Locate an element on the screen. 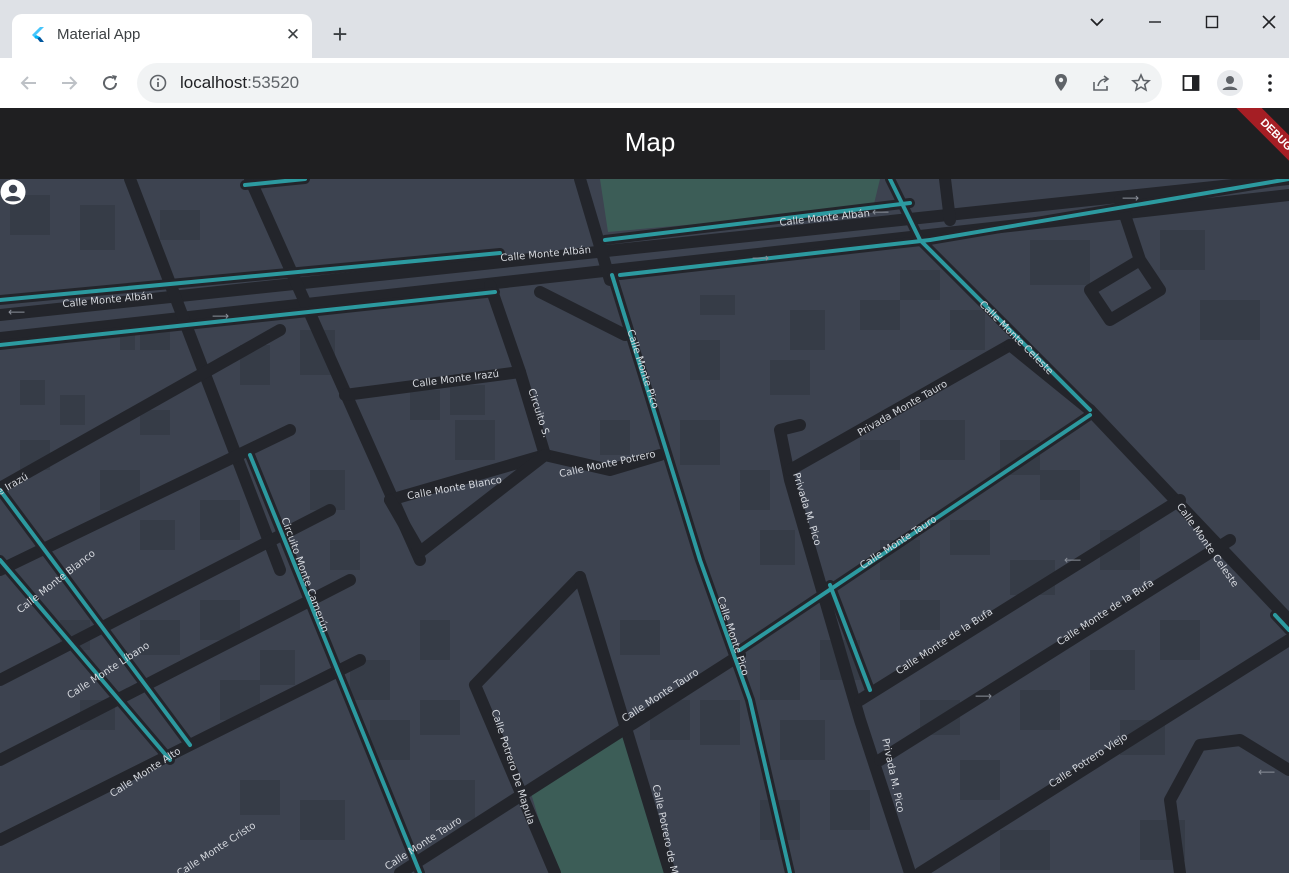 The image size is (1289, 873). info-icon is located at coordinates (158, 83).